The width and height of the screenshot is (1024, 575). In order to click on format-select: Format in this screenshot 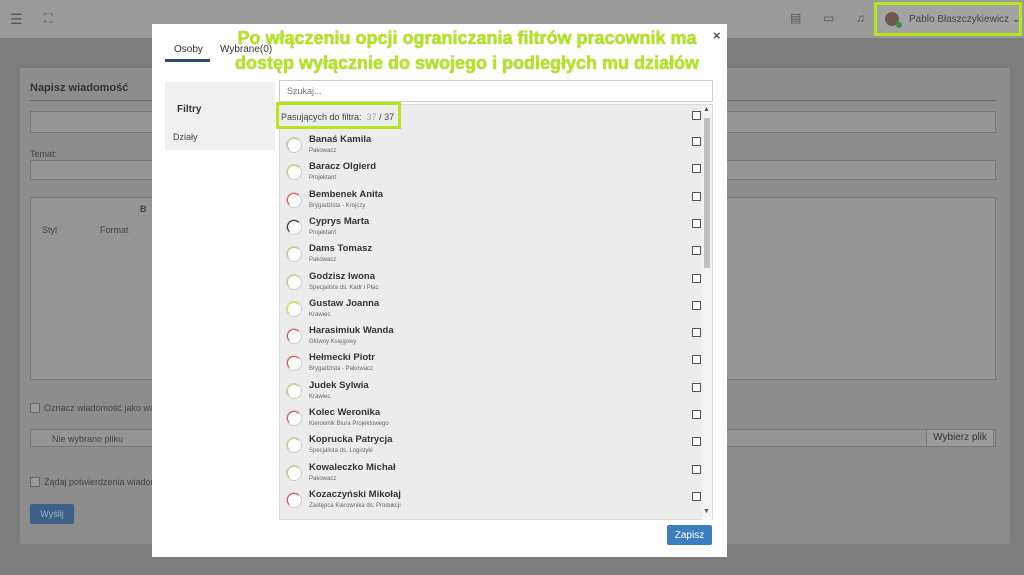, I will do `click(114, 230)`.